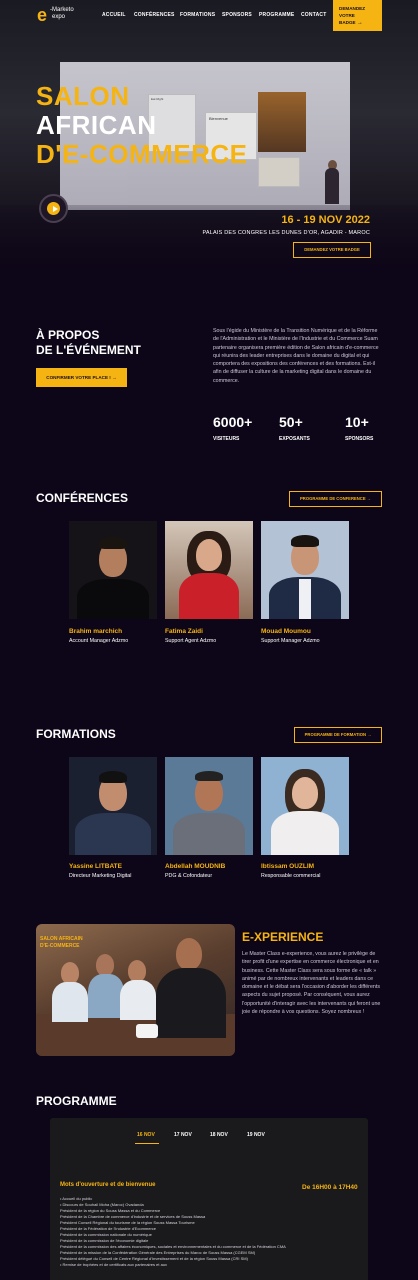 The image size is (418, 1280). I want to click on stat-visitors-label: VISITEURS, so click(226, 439).